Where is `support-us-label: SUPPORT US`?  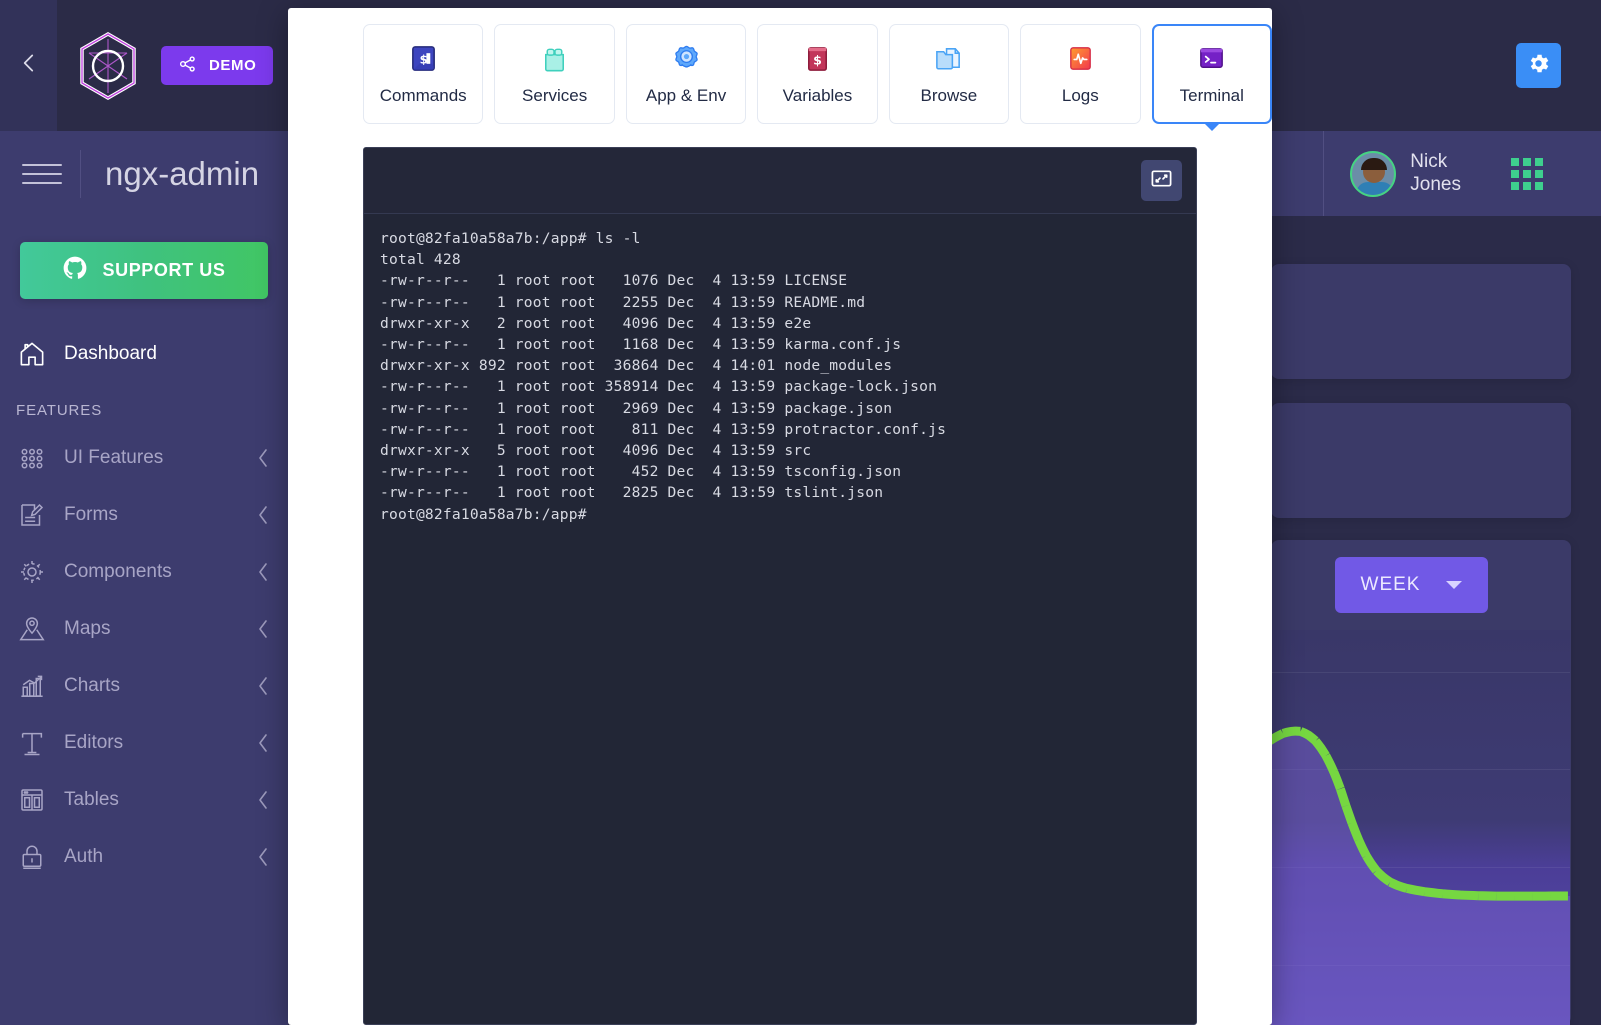 support-us-label: SUPPORT US is located at coordinates (164, 270).